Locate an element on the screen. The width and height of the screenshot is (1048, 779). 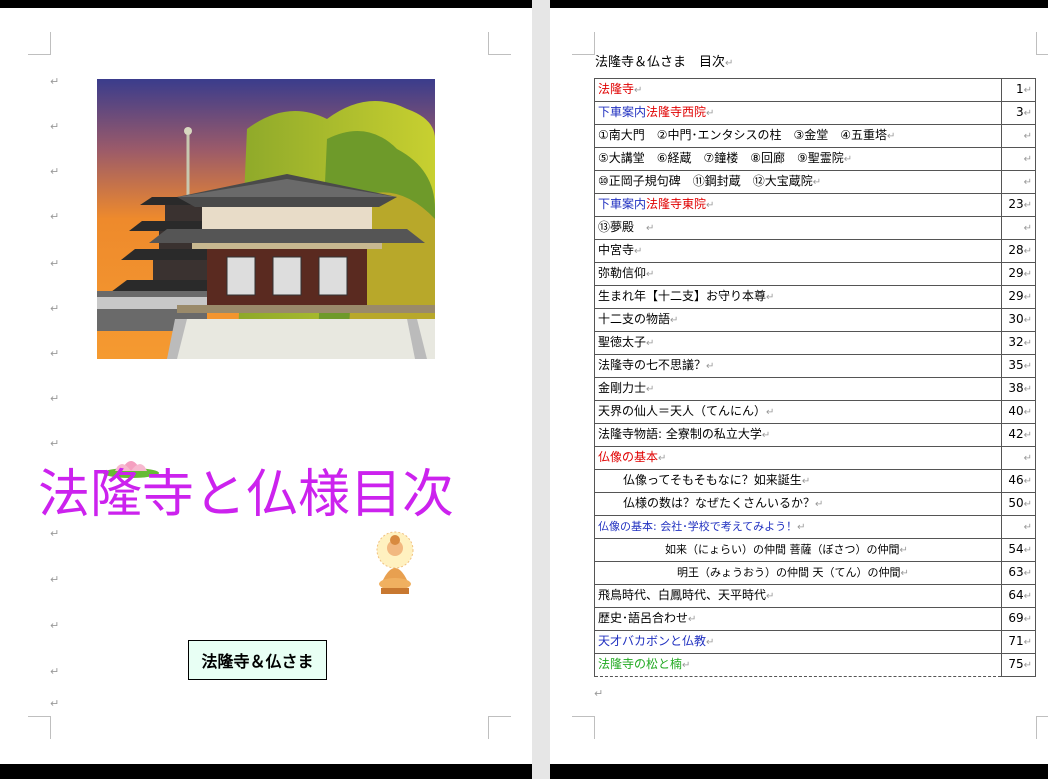
toc-row: 法隆寺物語: 全寮制の私立大学↵ 42↵ is located at coordinates (815, 435).